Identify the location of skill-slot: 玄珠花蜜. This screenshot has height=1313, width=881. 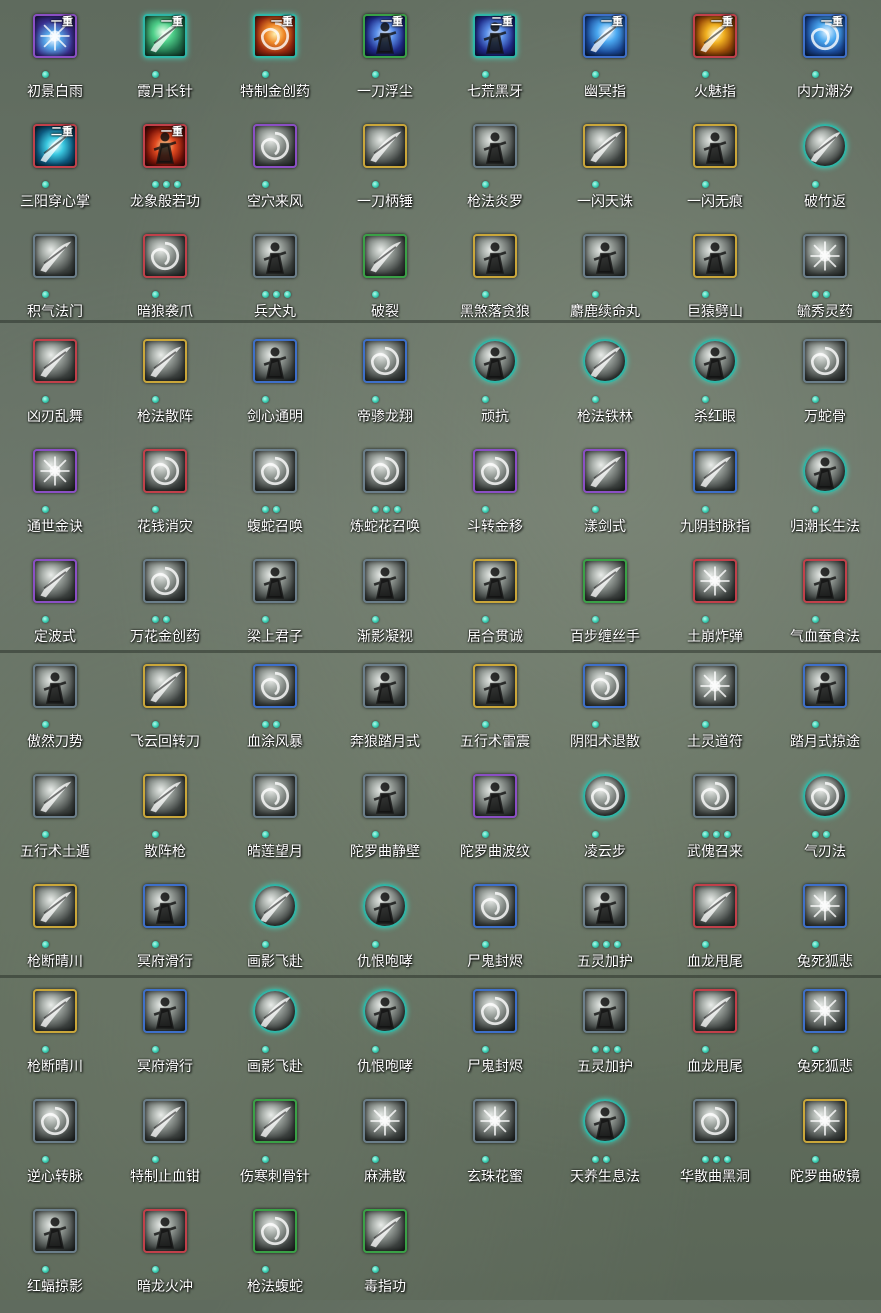
(495, 1148).